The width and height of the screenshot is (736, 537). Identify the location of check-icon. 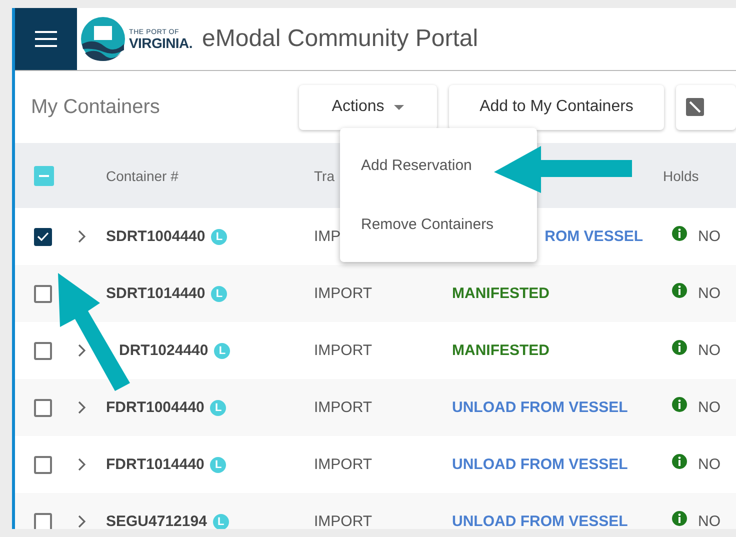
(43, 236).